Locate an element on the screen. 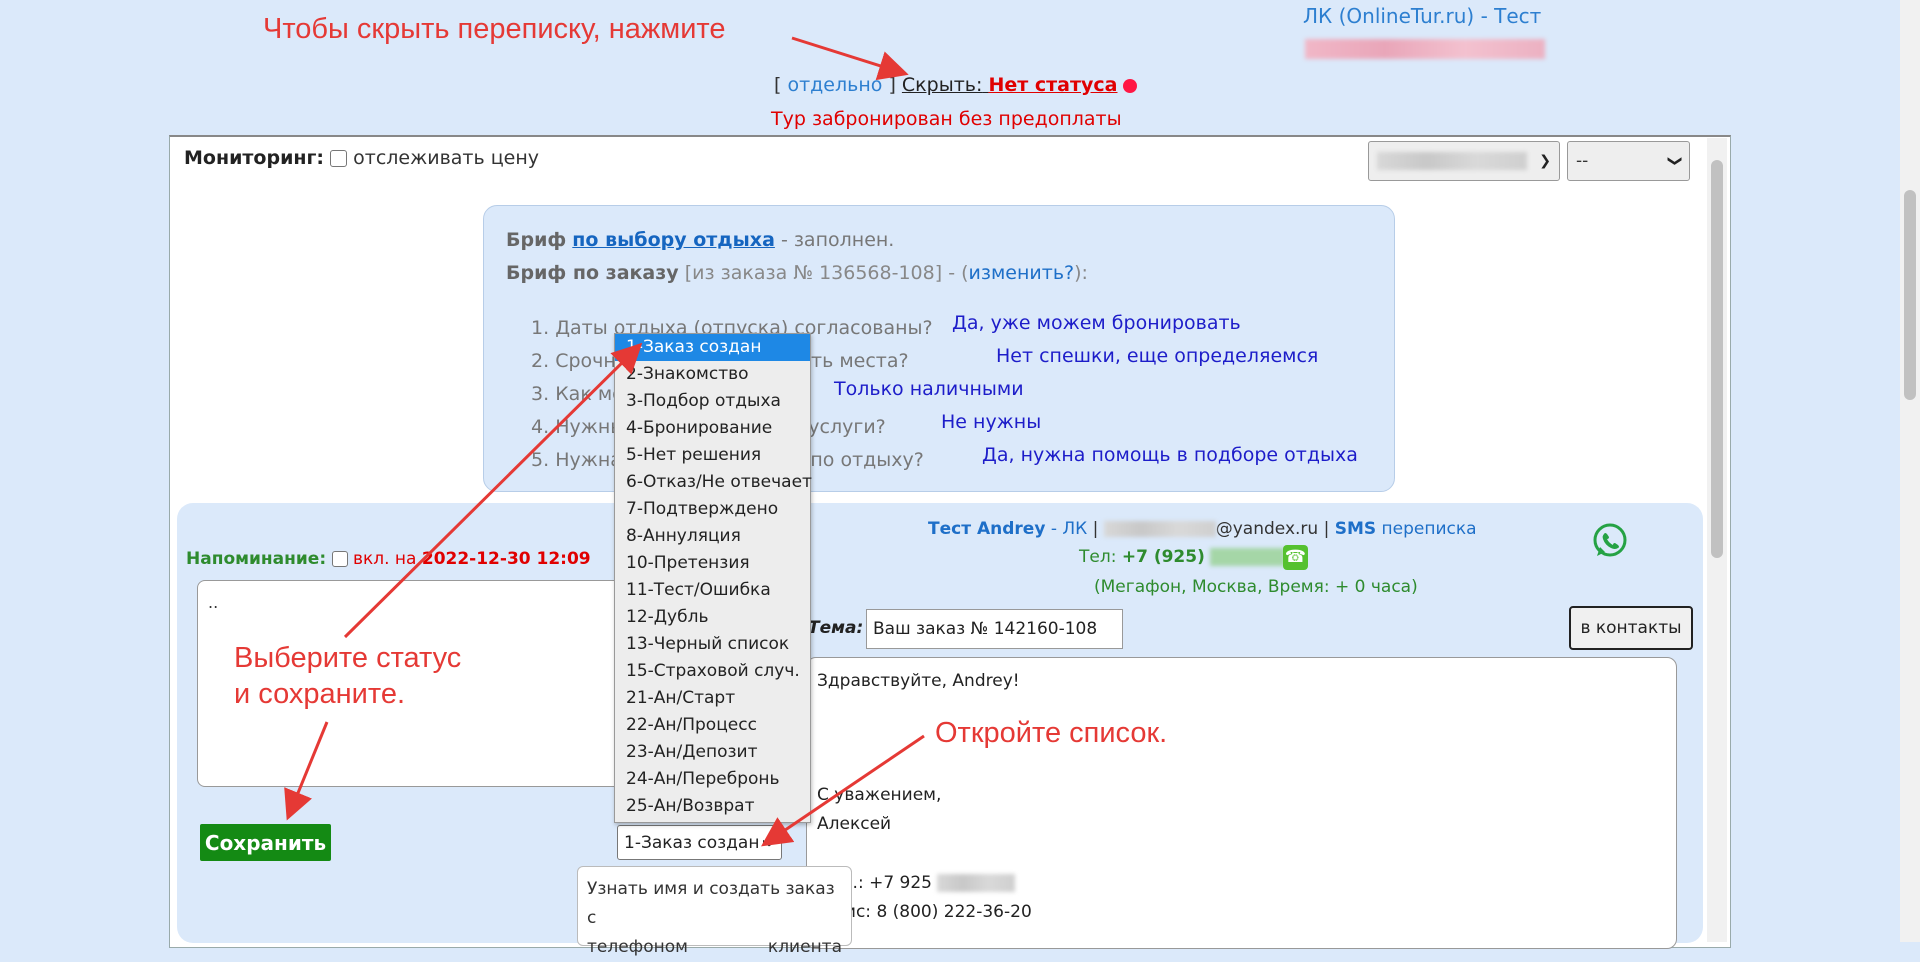 The width and height of the screenshot is (1920, 962). frame-scrollbar-thumb is located at coordinates (1717, 359).